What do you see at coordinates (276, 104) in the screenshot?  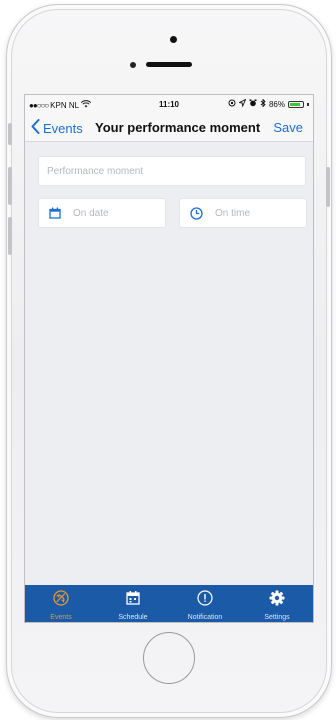 I see `battery-percent: 86%` at bounding box center [276, 104].